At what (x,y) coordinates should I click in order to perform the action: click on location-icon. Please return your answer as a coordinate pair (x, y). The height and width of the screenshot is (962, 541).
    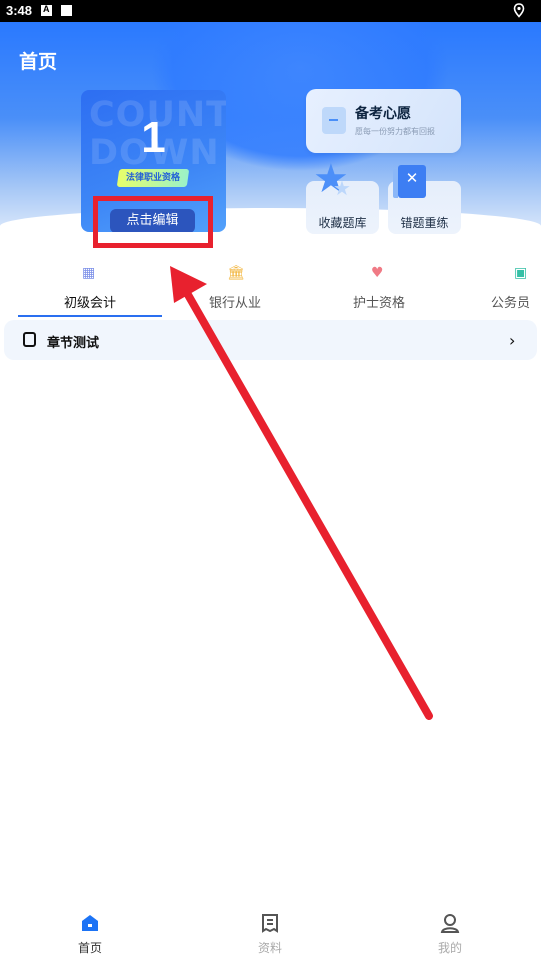
    Looking at the image, I should click on (519, 12).